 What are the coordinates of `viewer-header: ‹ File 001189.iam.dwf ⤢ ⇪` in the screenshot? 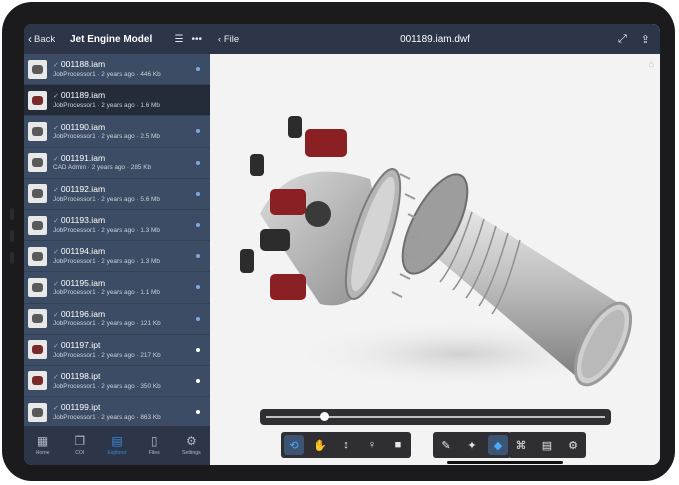 It's located at (435, 39).